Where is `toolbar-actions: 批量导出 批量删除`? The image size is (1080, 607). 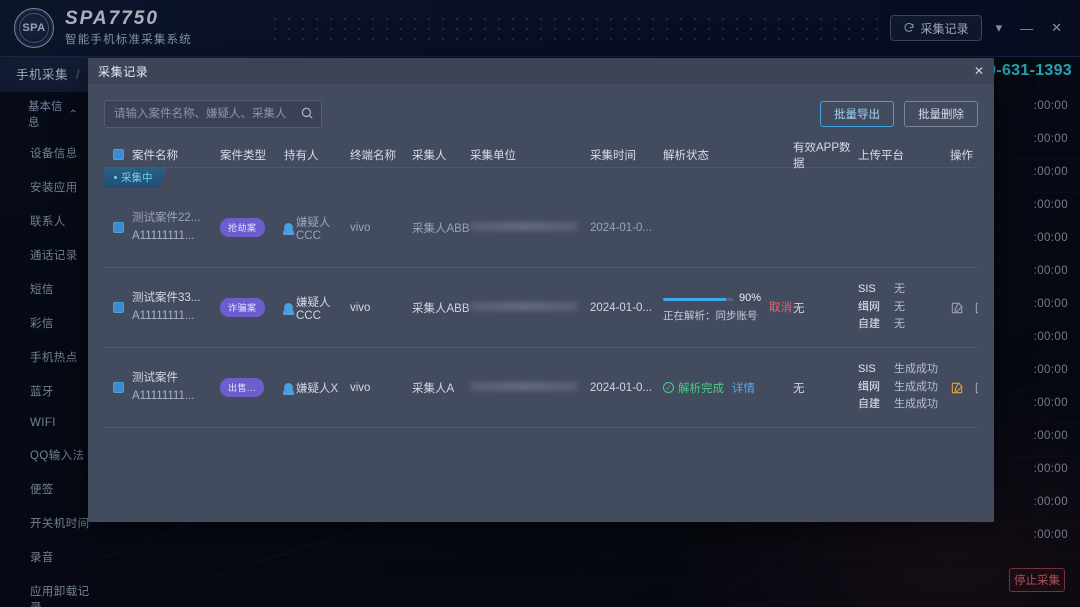 toolbar-actions: 批量导出 批量删除 is located at coordinates (899, 114).